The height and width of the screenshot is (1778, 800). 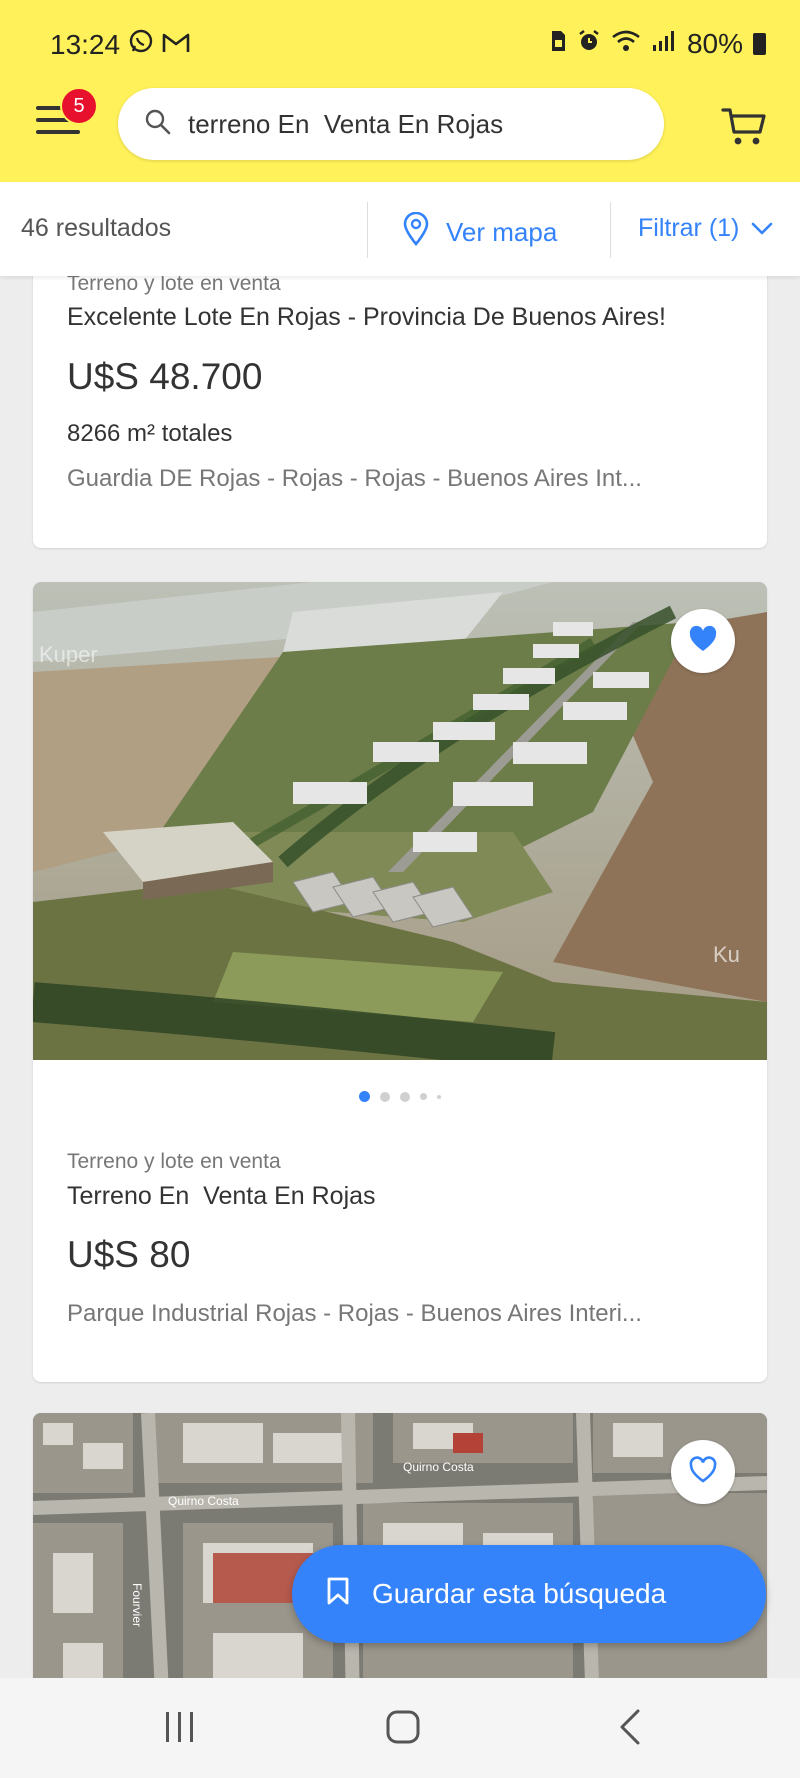 What do you see at coordinates (759, 44) in the screenshot?
I see `battery-icon` at bounding box center [759, 44].